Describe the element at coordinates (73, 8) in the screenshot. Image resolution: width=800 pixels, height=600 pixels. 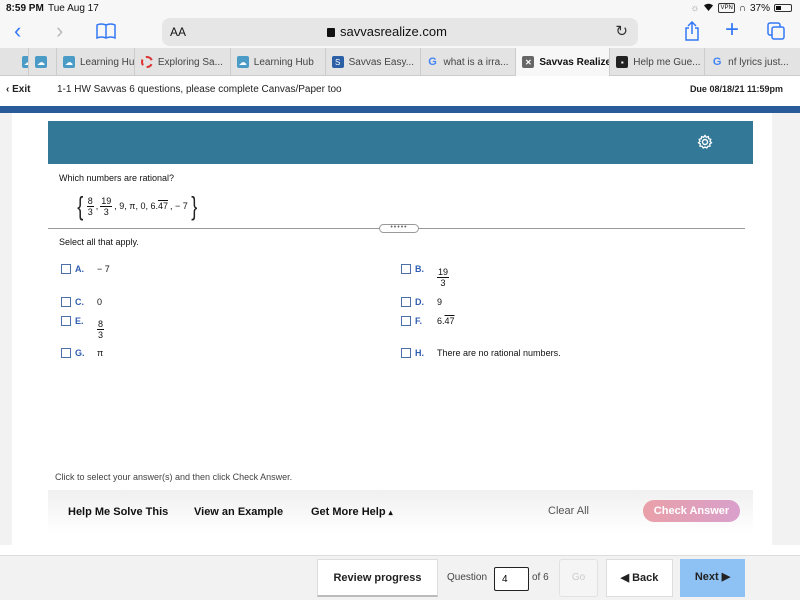
I see `status-date: Tue Aug 17` at that location.